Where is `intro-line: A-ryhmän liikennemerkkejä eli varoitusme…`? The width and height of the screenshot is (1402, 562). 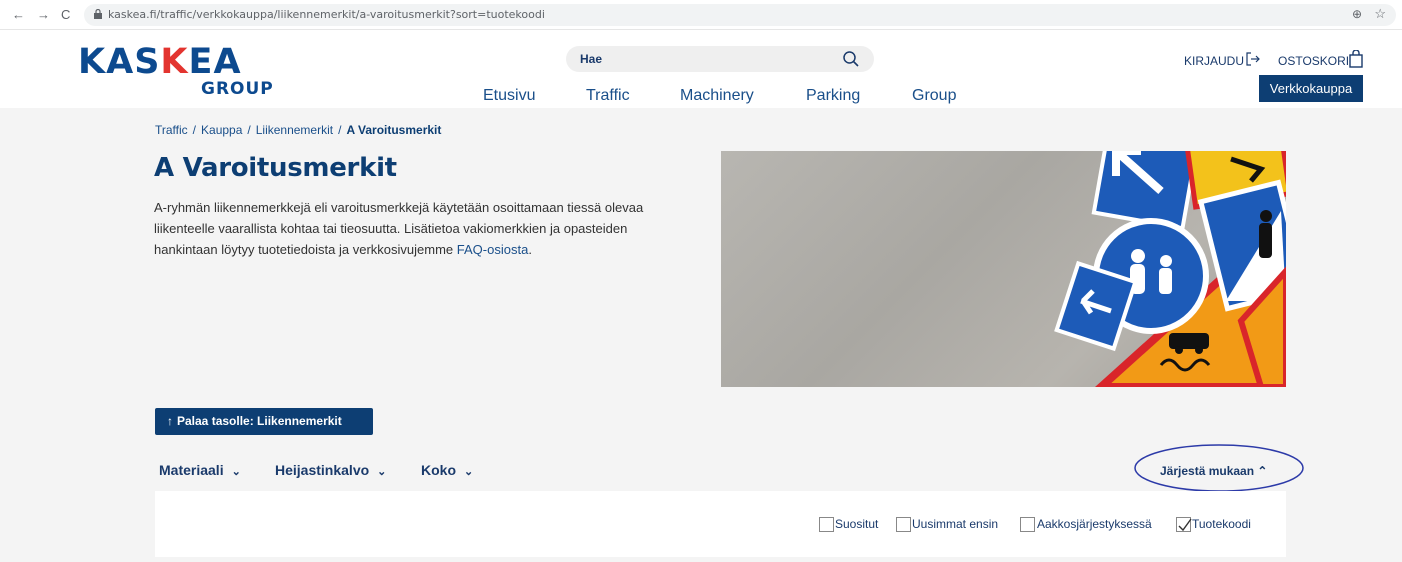
intro-line: A-ryhmän liikennemerkkejä eli varoitusme… is located at coordinates (399, 207).